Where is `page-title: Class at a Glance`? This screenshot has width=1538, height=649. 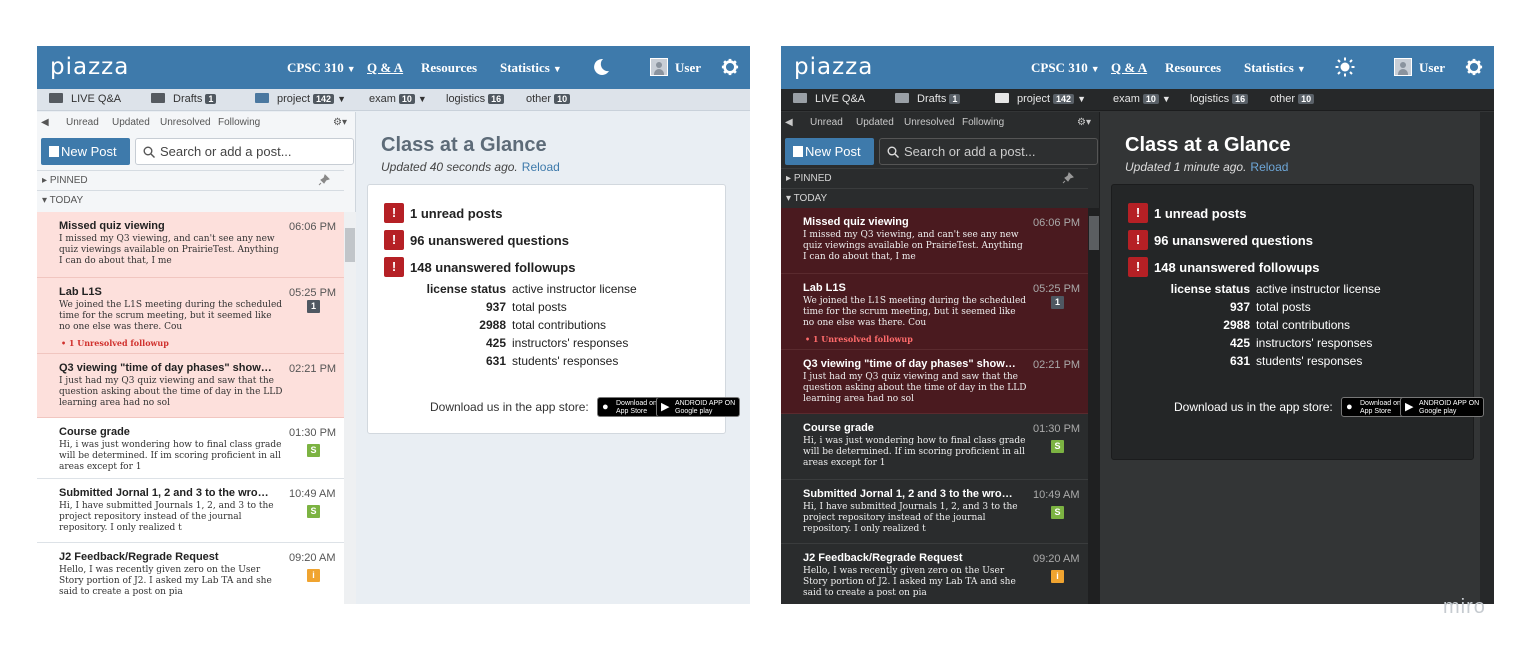 page-title: Class at a Glance is located at coordinates (464, 145).